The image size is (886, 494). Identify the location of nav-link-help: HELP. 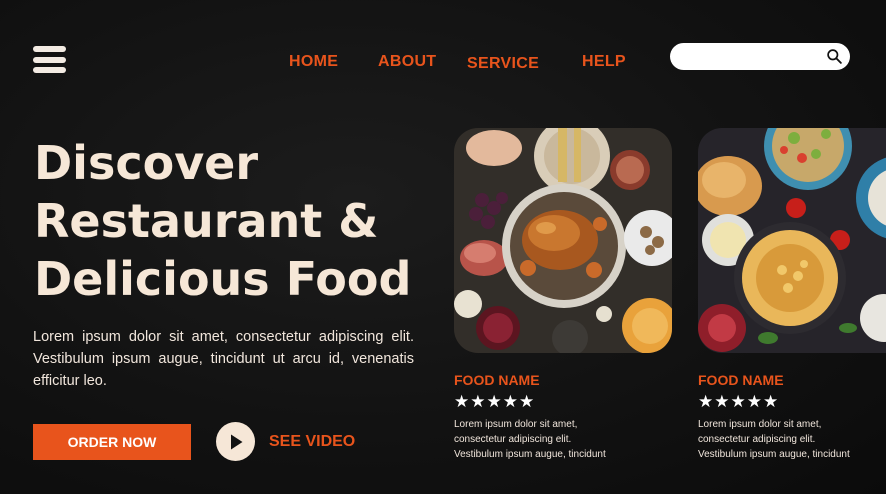
(604, 62).